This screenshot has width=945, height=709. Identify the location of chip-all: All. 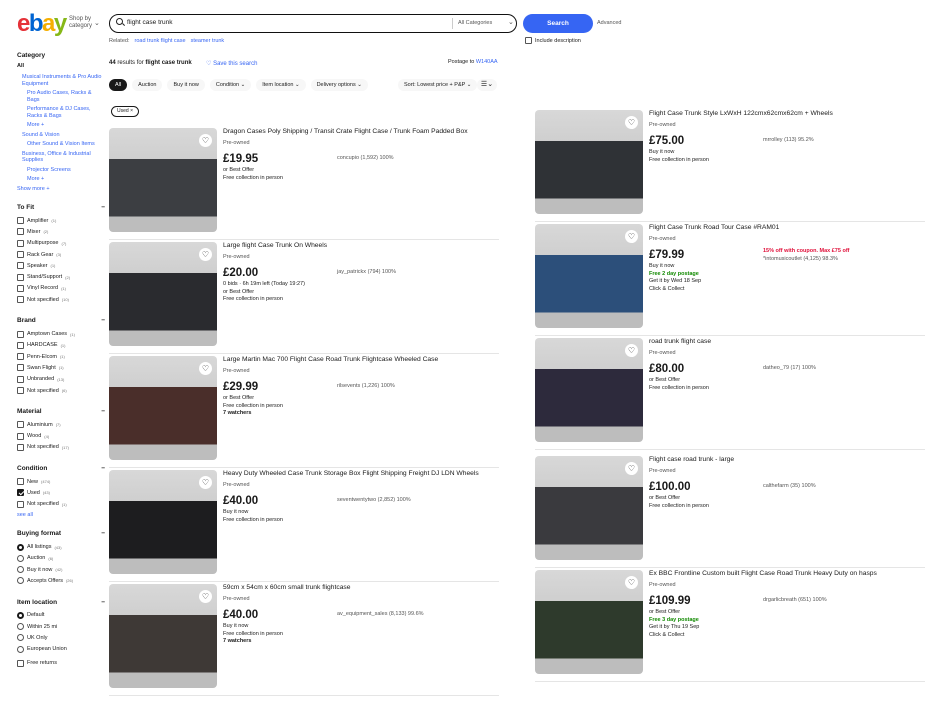
(118, 85).